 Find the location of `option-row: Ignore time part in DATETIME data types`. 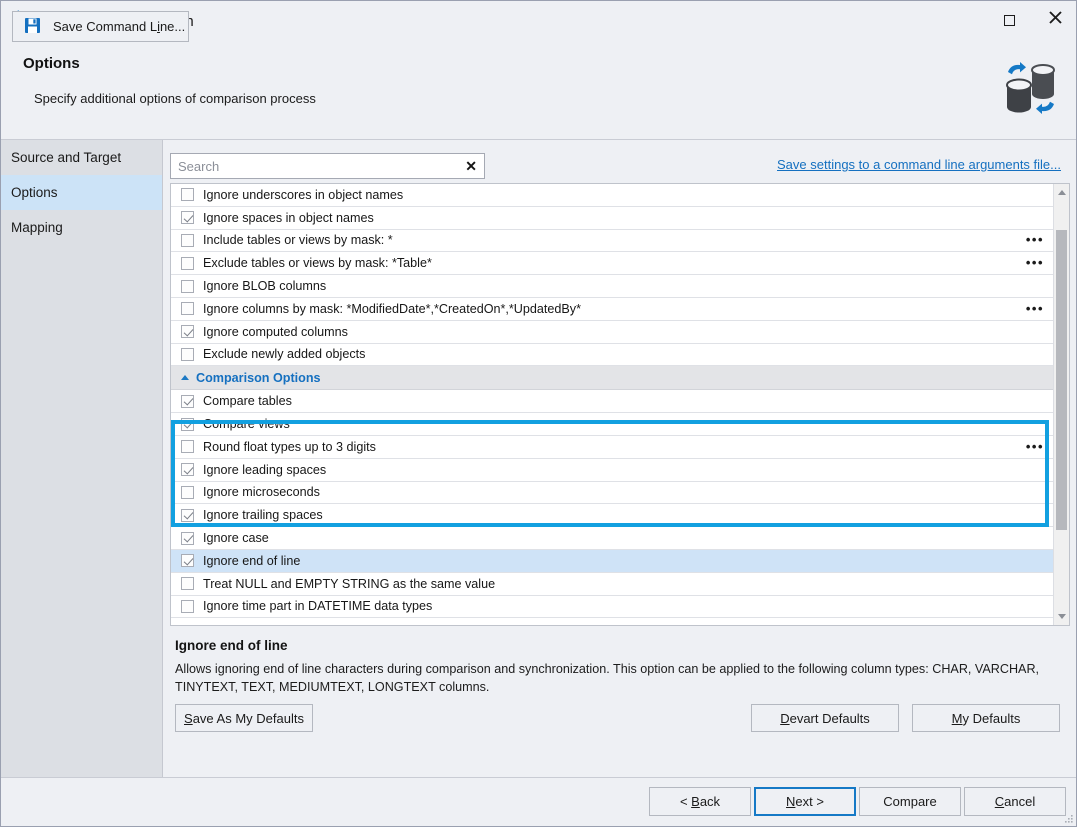

option-row: Ignore time part in DATETIME data types is located at coordinates (612, 607).